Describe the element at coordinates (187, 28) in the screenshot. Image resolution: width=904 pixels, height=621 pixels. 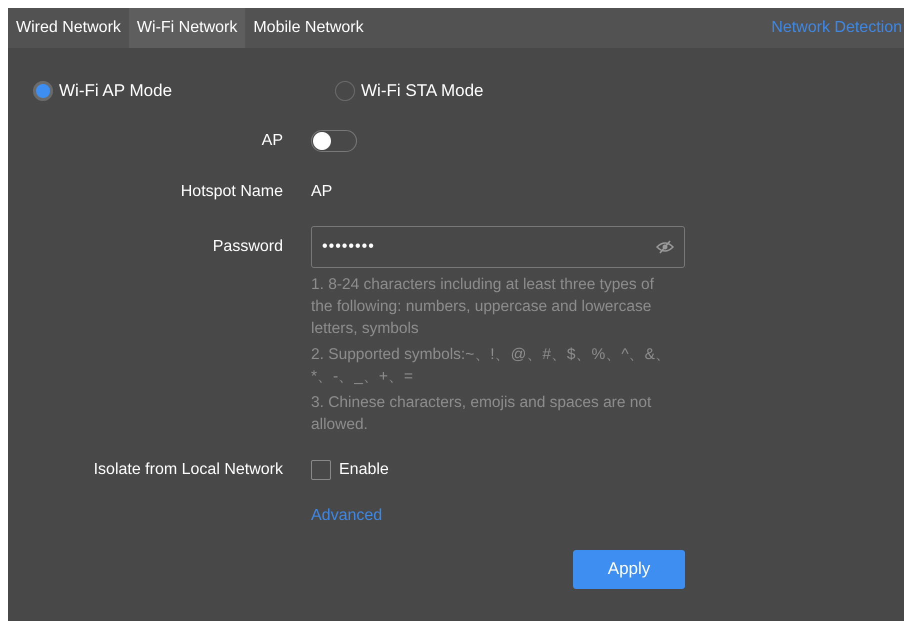
I see `network-tab: Wi-Fi Network` at that location.